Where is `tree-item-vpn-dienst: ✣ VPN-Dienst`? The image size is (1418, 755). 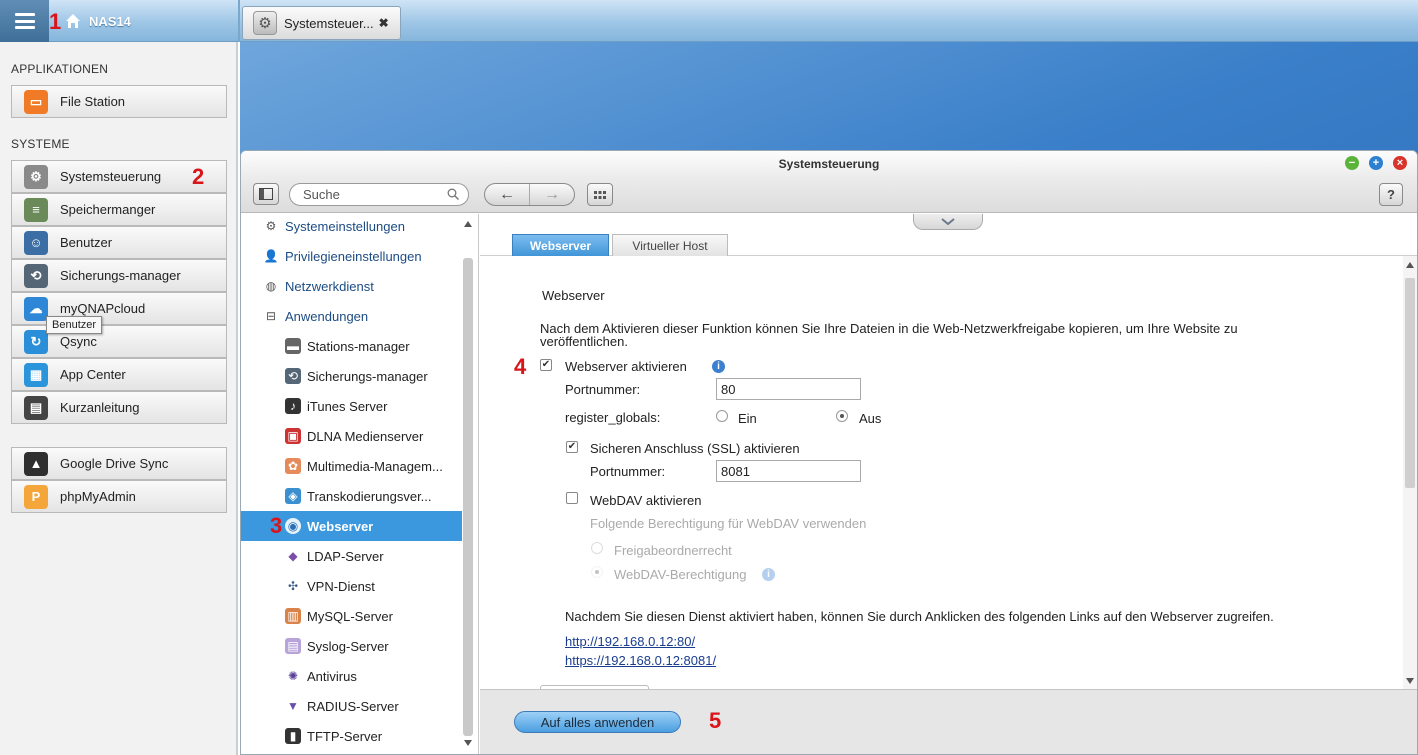
tree-item-vpn-dienst: ✣ VPN-Dienst is located at coordinates (351, 586).